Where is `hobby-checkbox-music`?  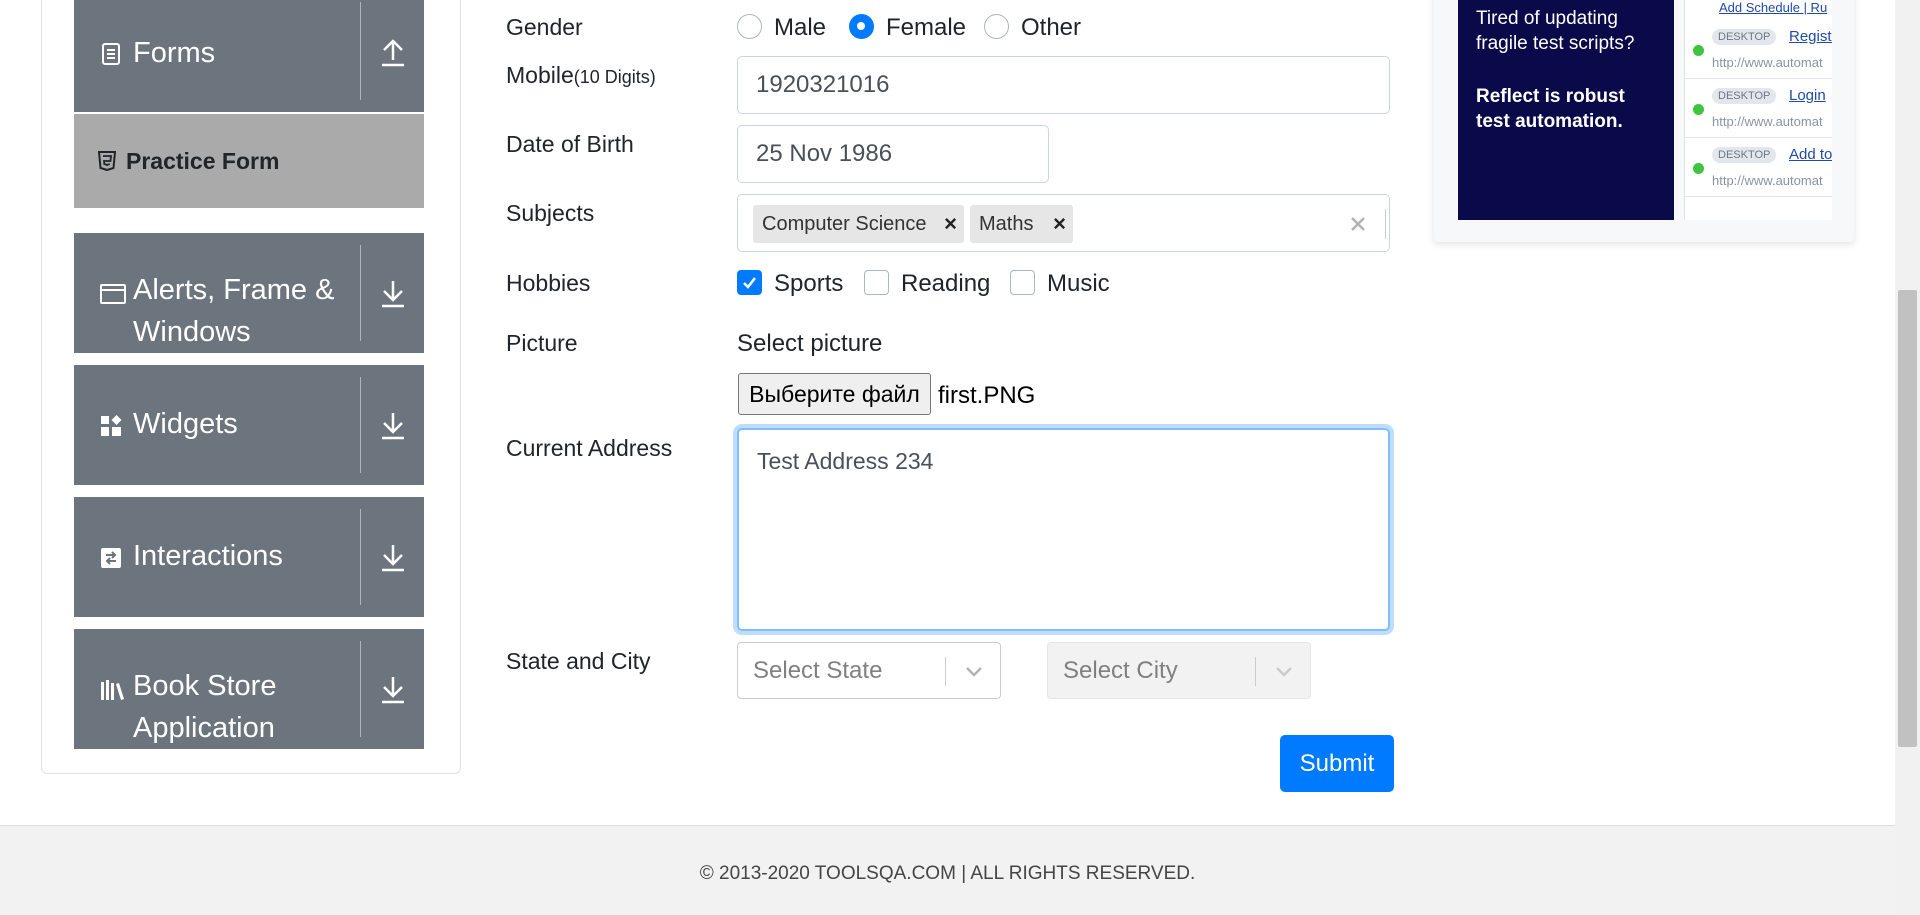 hobby-checkbox-music is located at coordinates (1022, 282).